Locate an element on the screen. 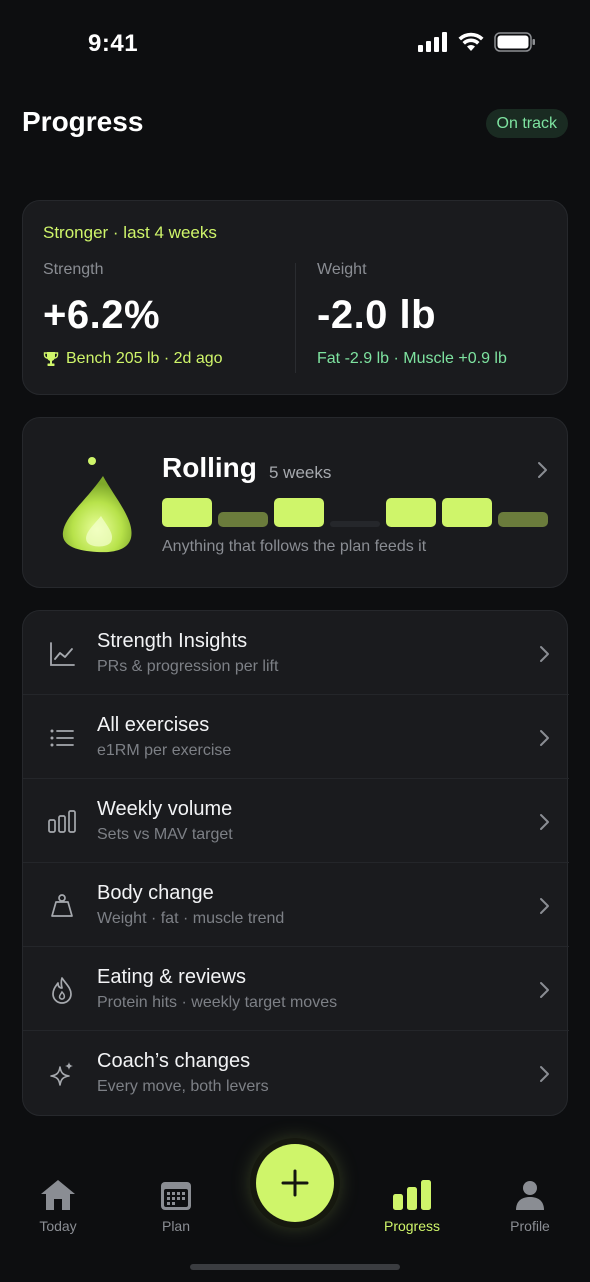 This screenshot has height=1282, width=590. chart-line-icon is located at coordinates (62, 654).